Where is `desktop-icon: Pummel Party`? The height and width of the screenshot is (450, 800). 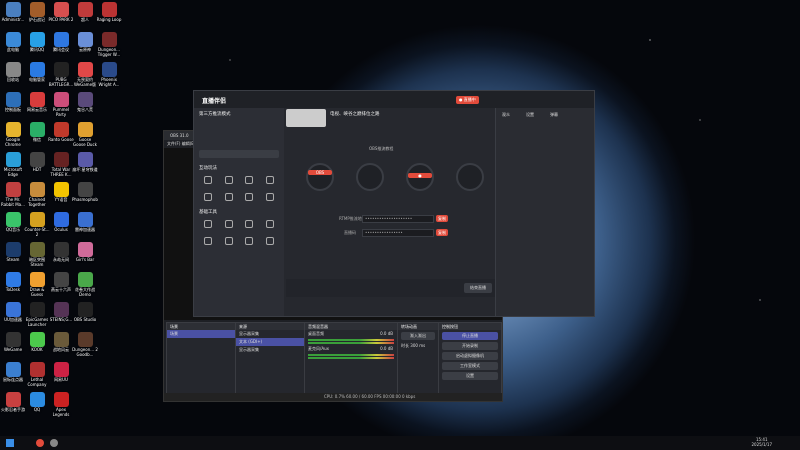
desktop-icon: Pummel Party is located at coordinates (61, 107).